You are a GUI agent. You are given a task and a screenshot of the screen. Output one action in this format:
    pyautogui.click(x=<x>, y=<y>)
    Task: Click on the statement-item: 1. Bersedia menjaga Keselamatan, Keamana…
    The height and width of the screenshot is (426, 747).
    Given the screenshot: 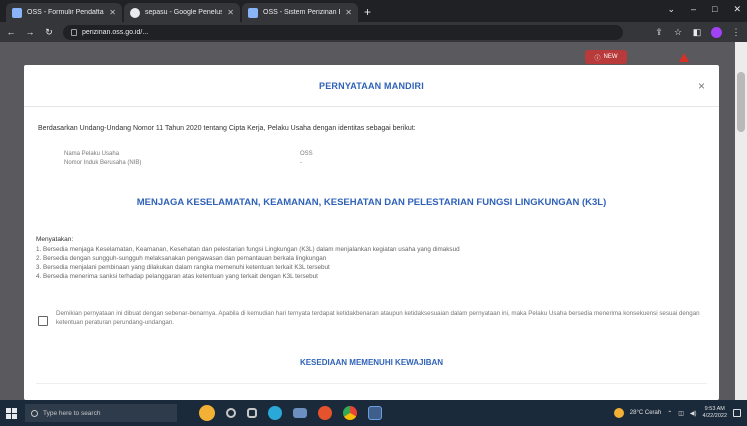 What is the action you would take?
    pyautogui.click(x=248, y=249)
    